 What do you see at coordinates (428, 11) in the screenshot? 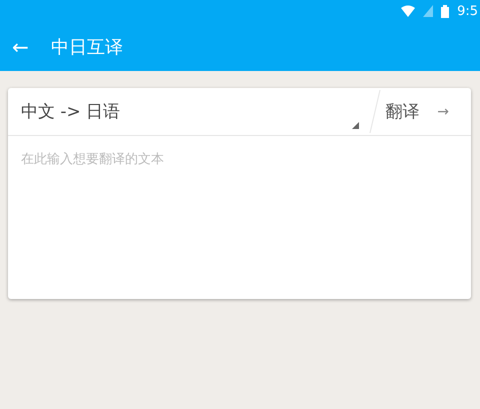
I see `signal-icon` at bounding box center [428, 11].